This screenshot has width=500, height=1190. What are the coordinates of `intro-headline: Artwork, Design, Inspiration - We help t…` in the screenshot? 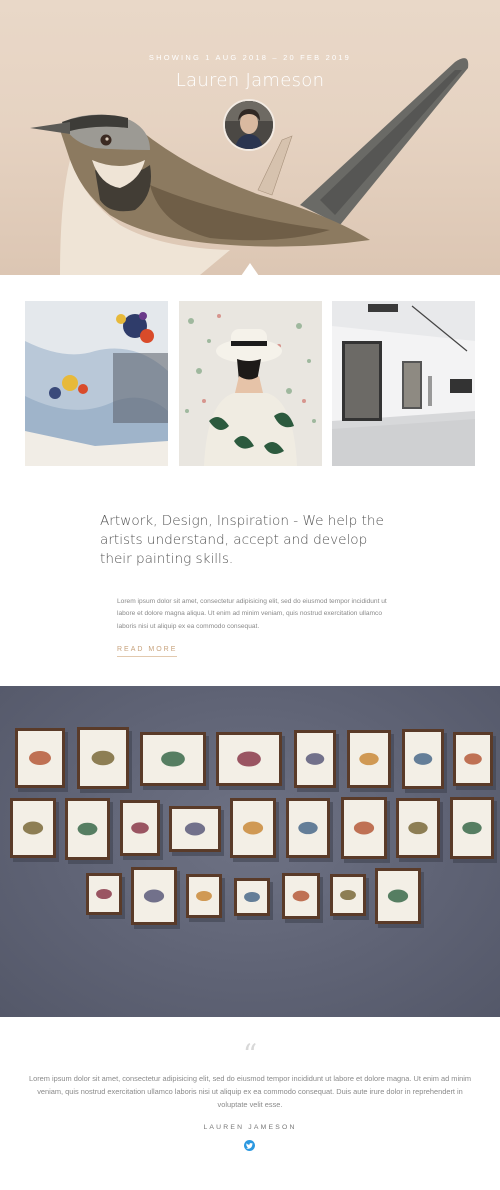 It's located at (242, 540).